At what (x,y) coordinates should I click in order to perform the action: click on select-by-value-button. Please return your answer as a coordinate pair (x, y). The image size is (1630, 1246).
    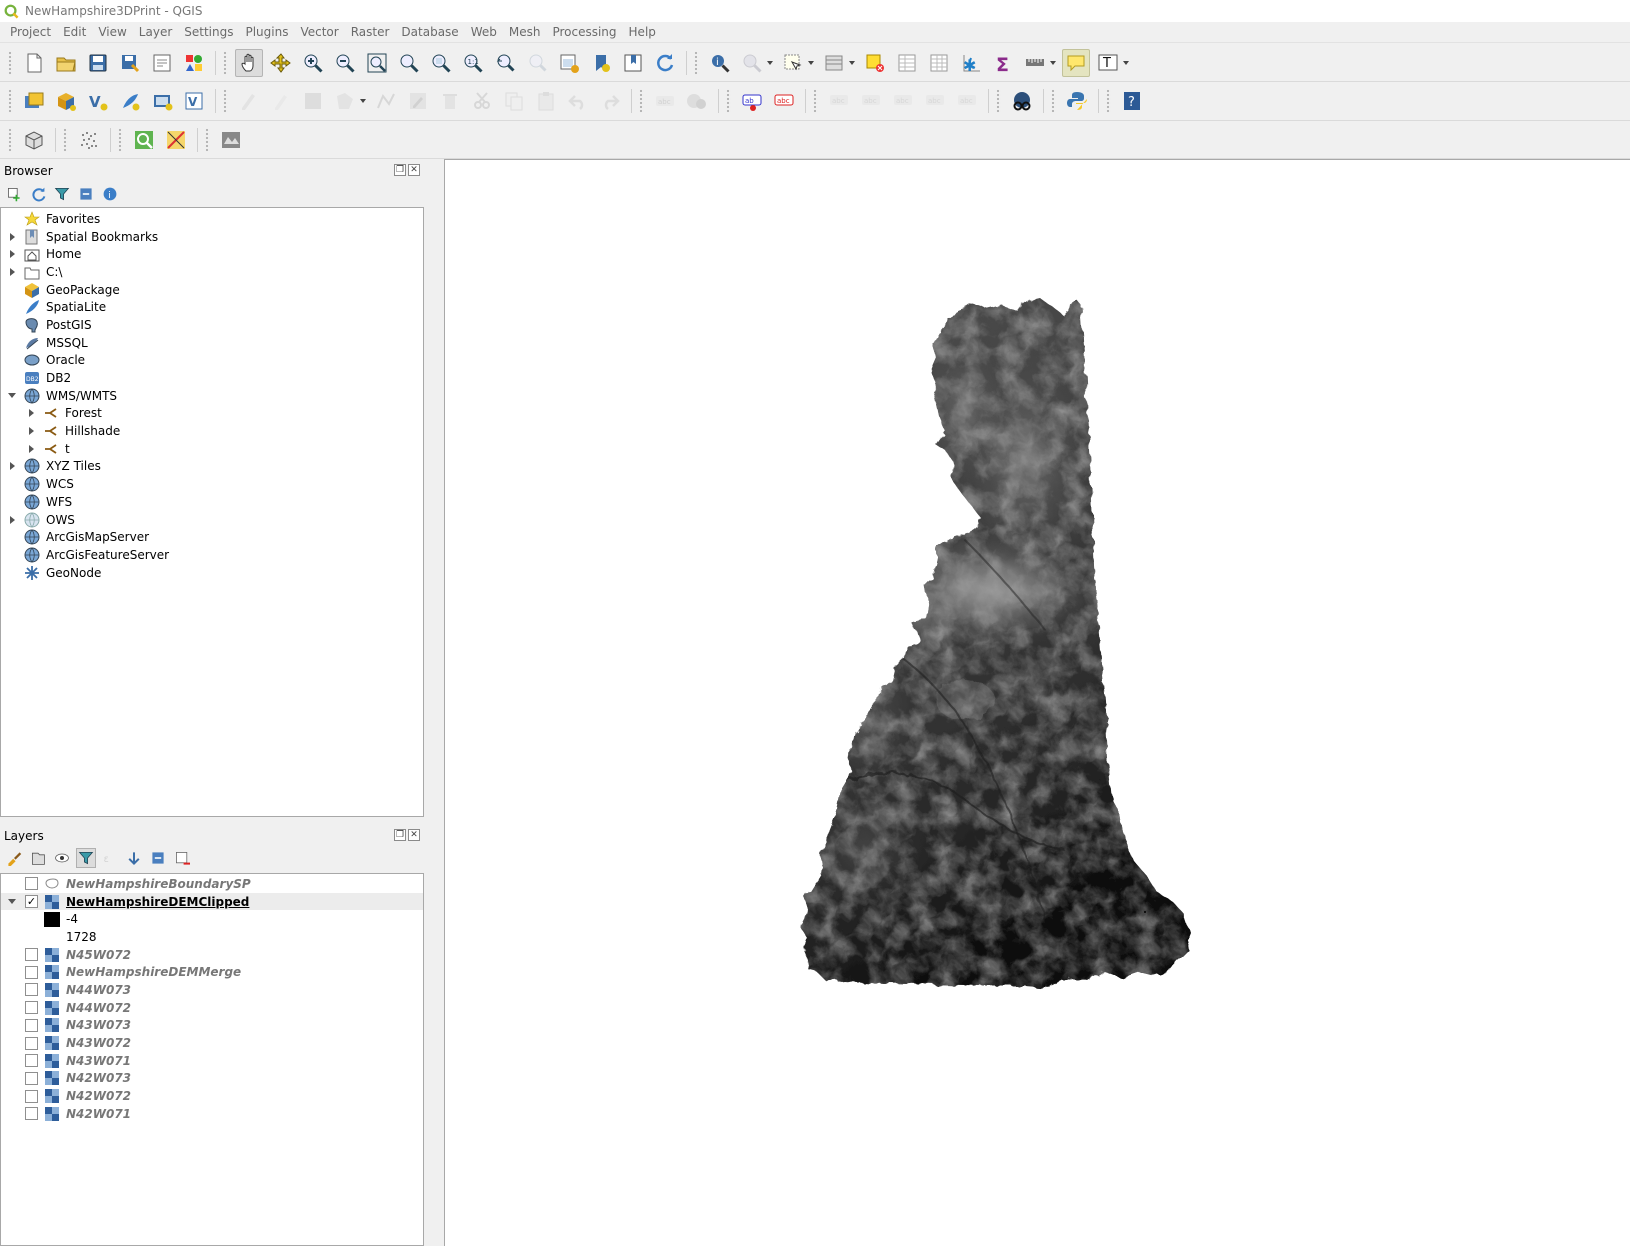
    Looking at the image, I should click on (834, 63).